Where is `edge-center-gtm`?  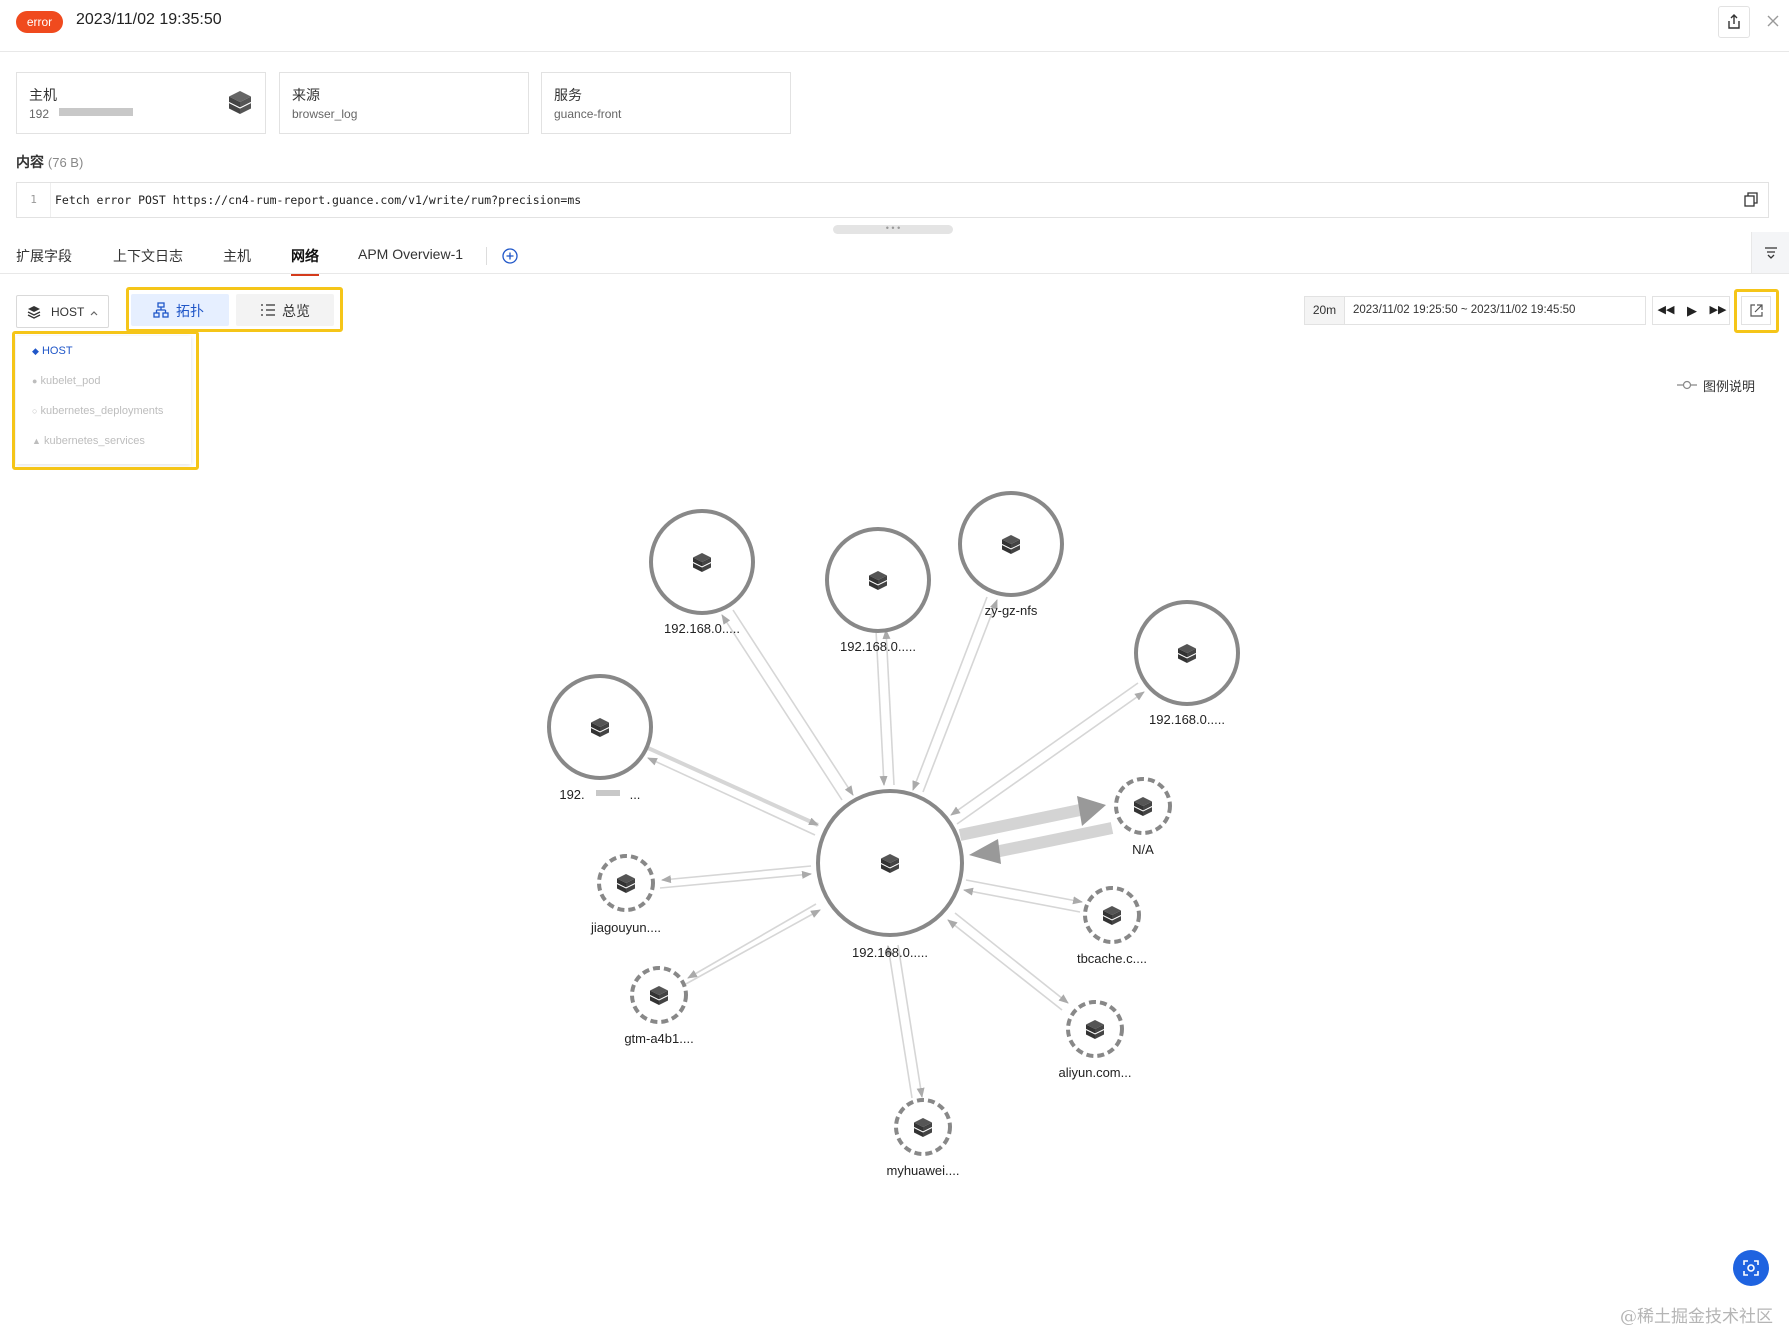 edge-center-gtm is located at coordinates (752, 941).